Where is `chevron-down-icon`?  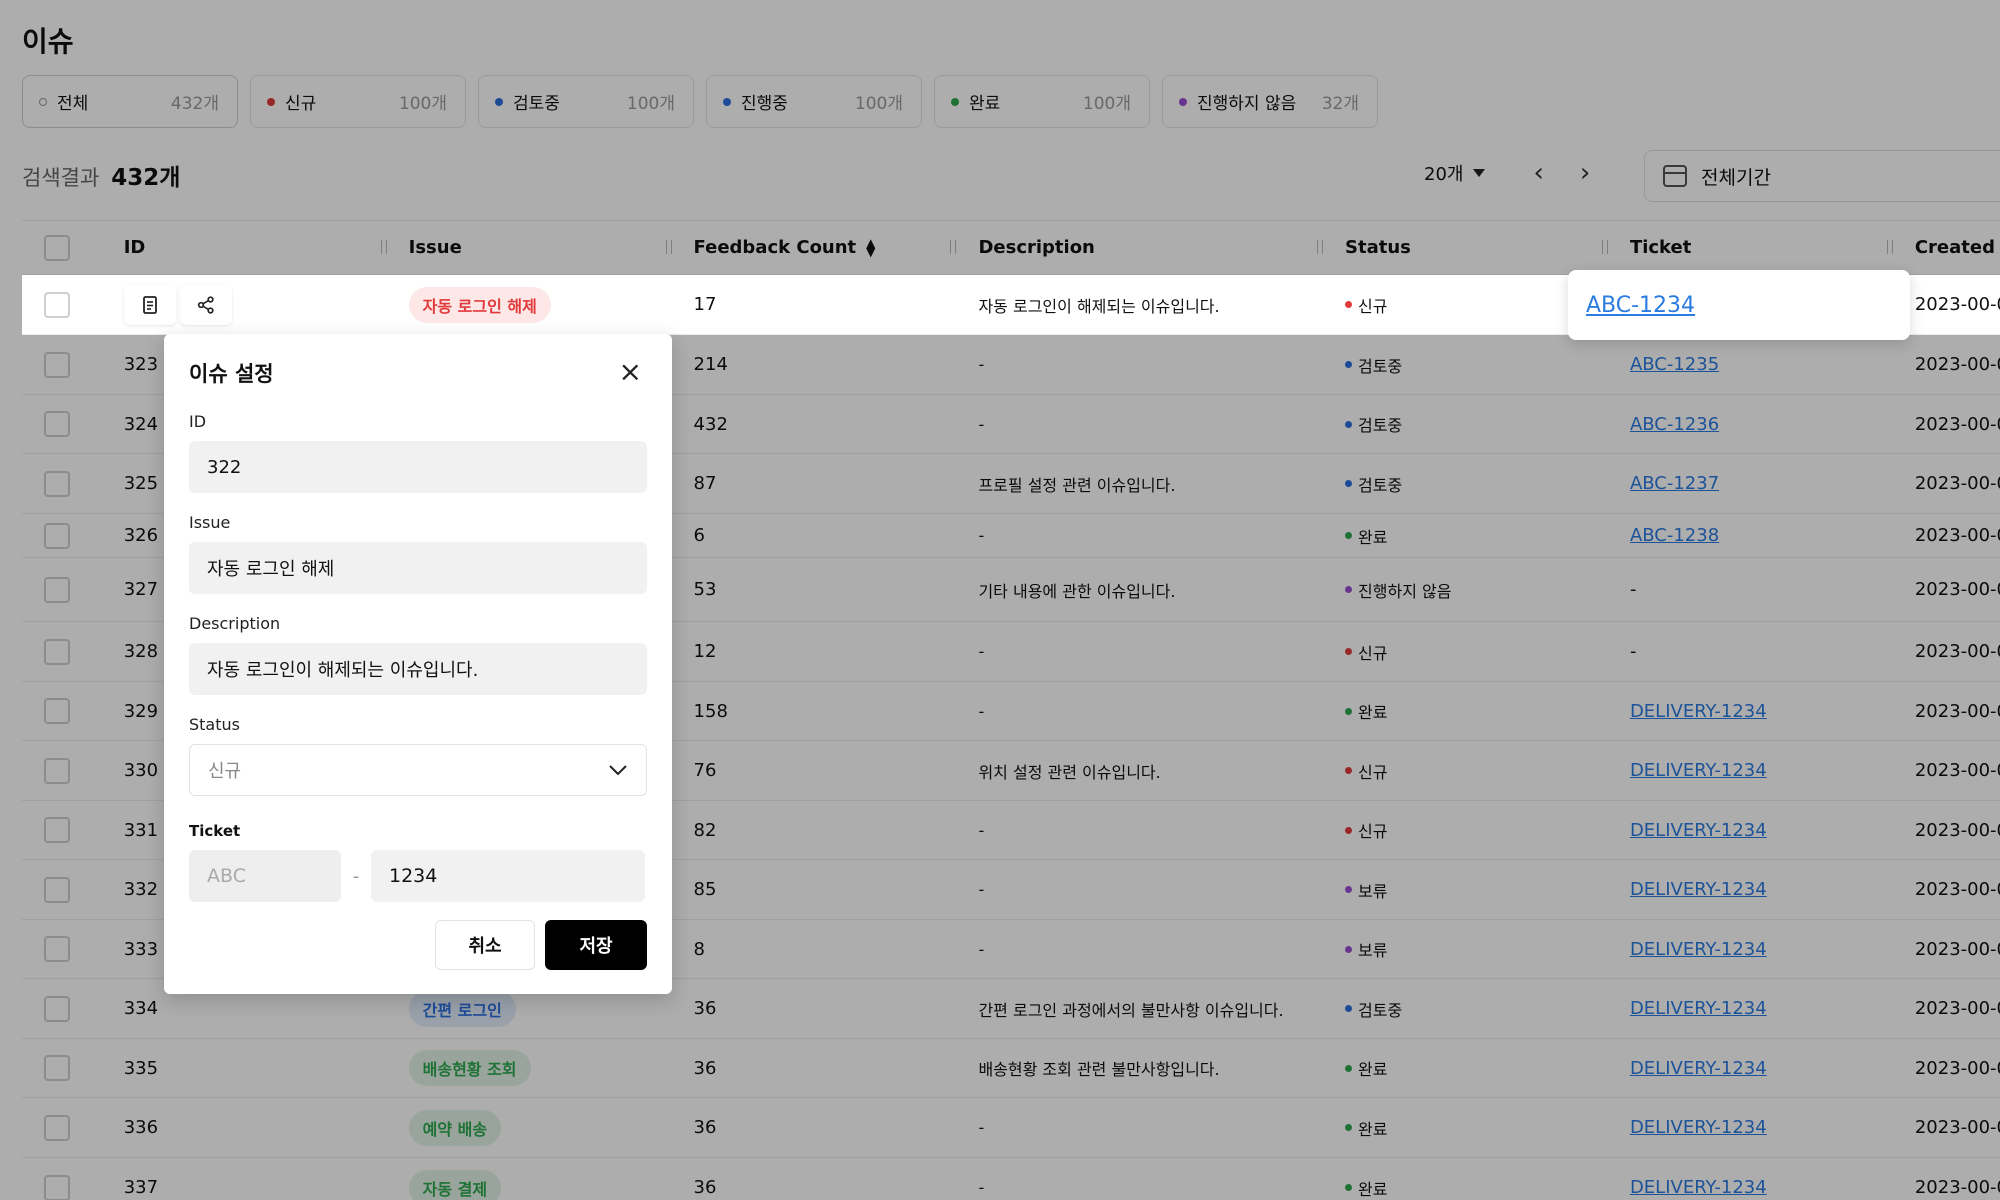
chevron-down-icon is located at coordinates (618, 770).